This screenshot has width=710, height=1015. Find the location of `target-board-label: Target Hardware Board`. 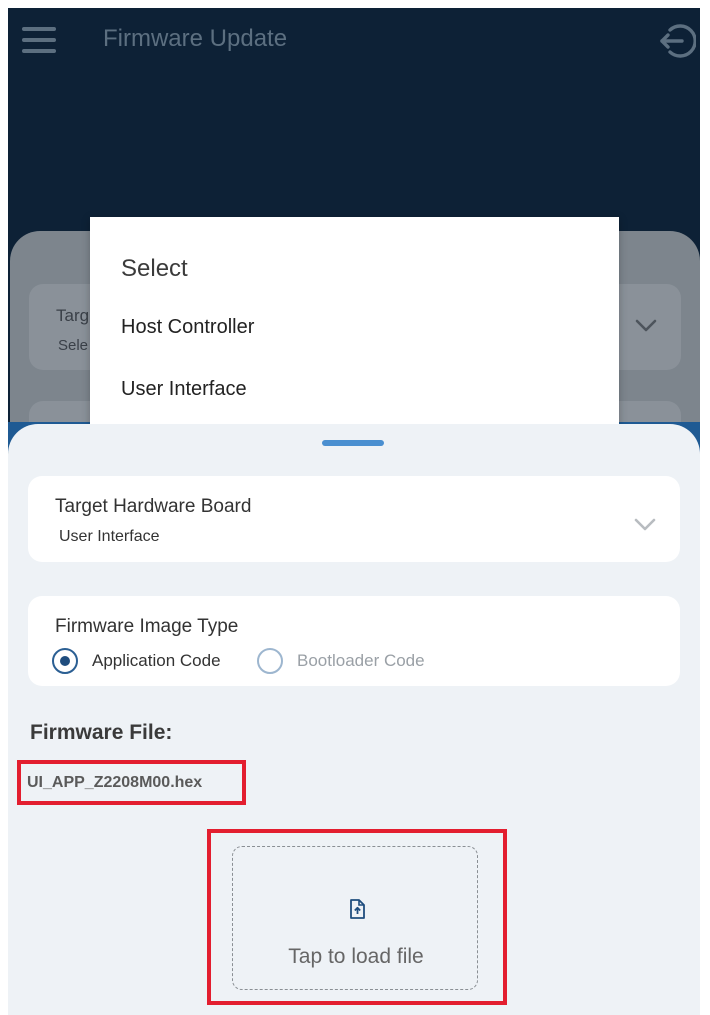

target-board-label: Target Hardware Board is located at coordinates (153, 506).